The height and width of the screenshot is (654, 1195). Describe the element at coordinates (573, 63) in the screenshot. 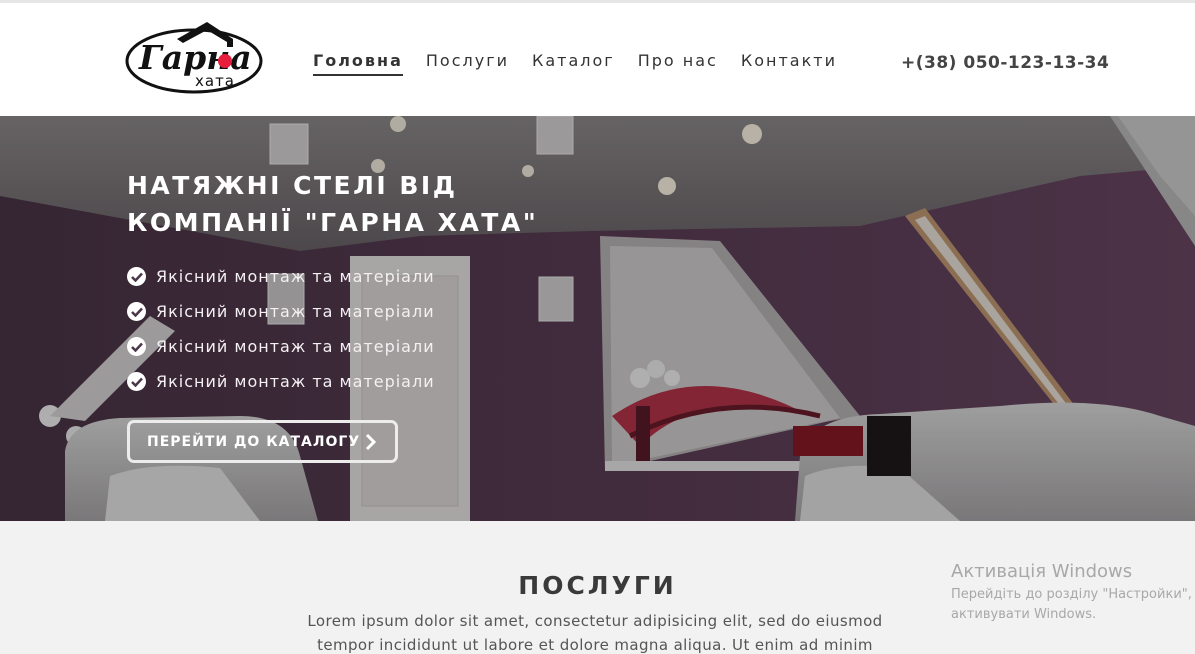

I see `nav-catalog: Каталог` at that location.